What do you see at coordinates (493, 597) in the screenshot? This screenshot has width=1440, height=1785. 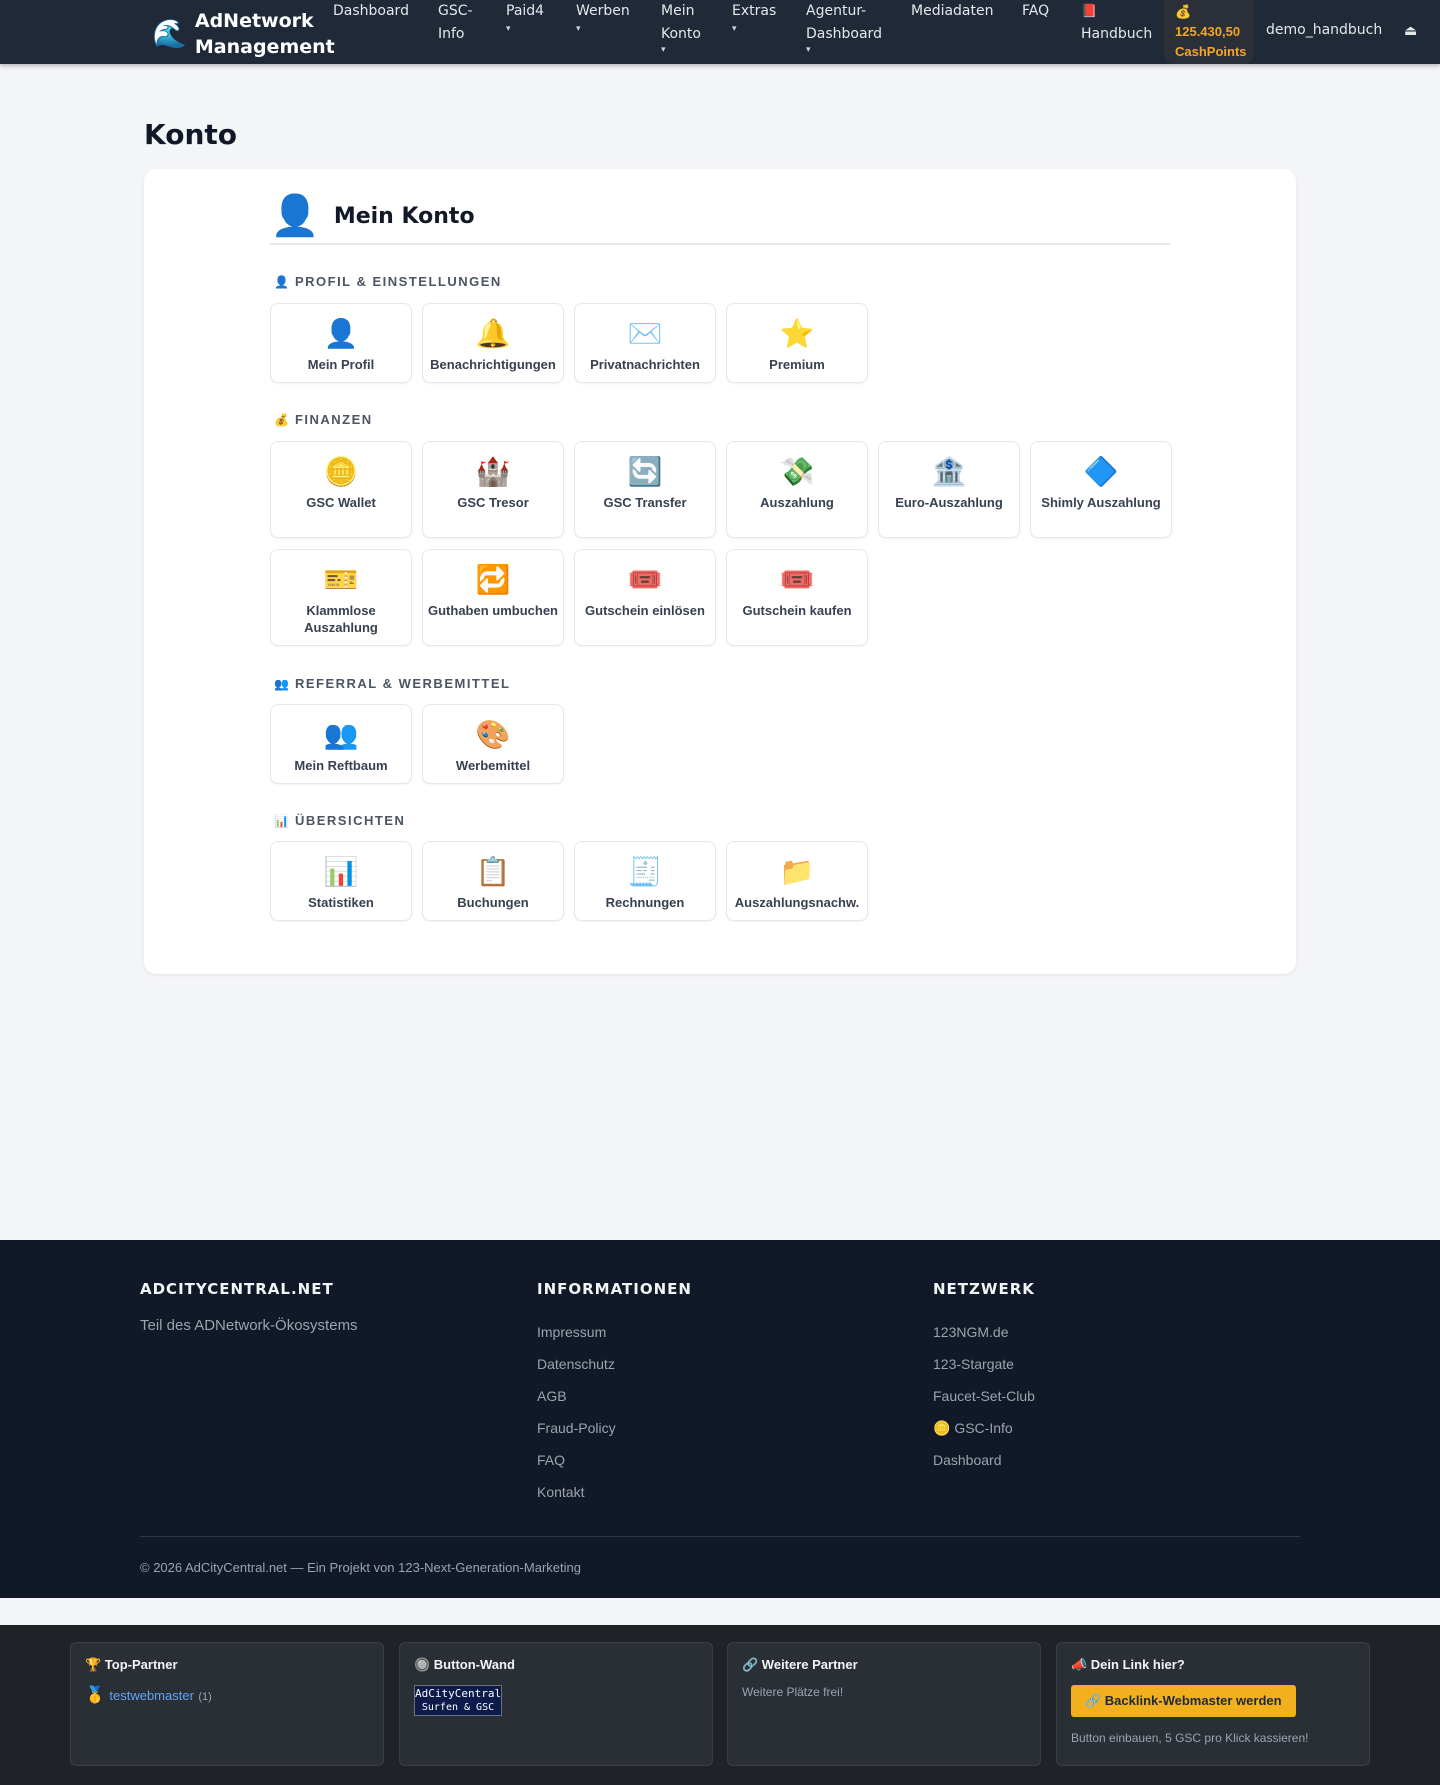 I see `tile-guthaben-umbuchen: 🔁 Guthaben umbuchen` at bounding box center [493, 597].